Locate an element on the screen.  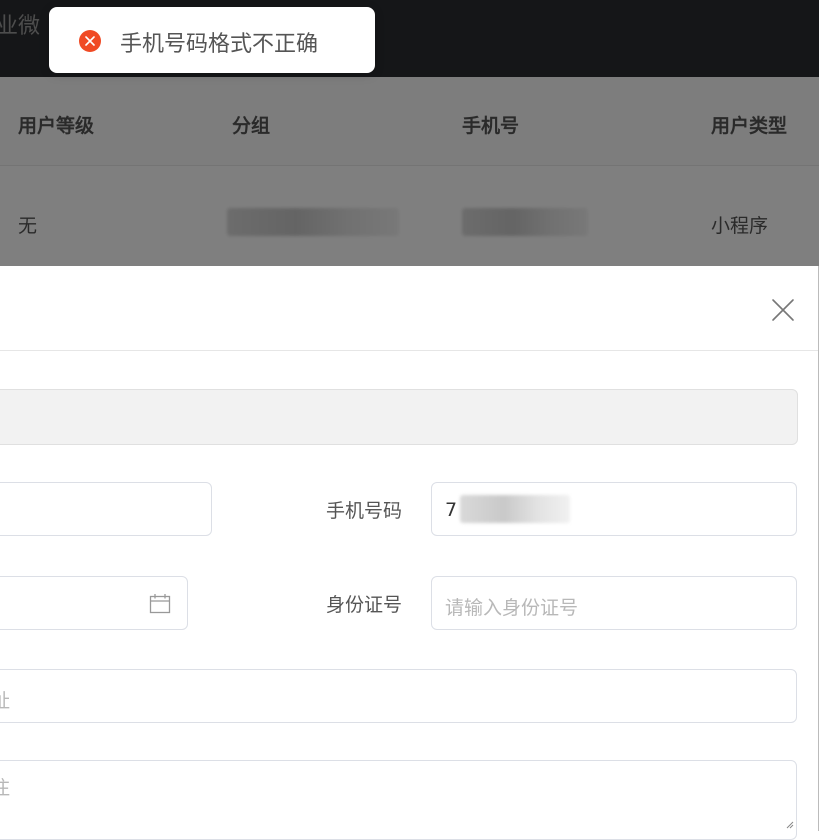
disabled-field is located at coordinates (399, 417).